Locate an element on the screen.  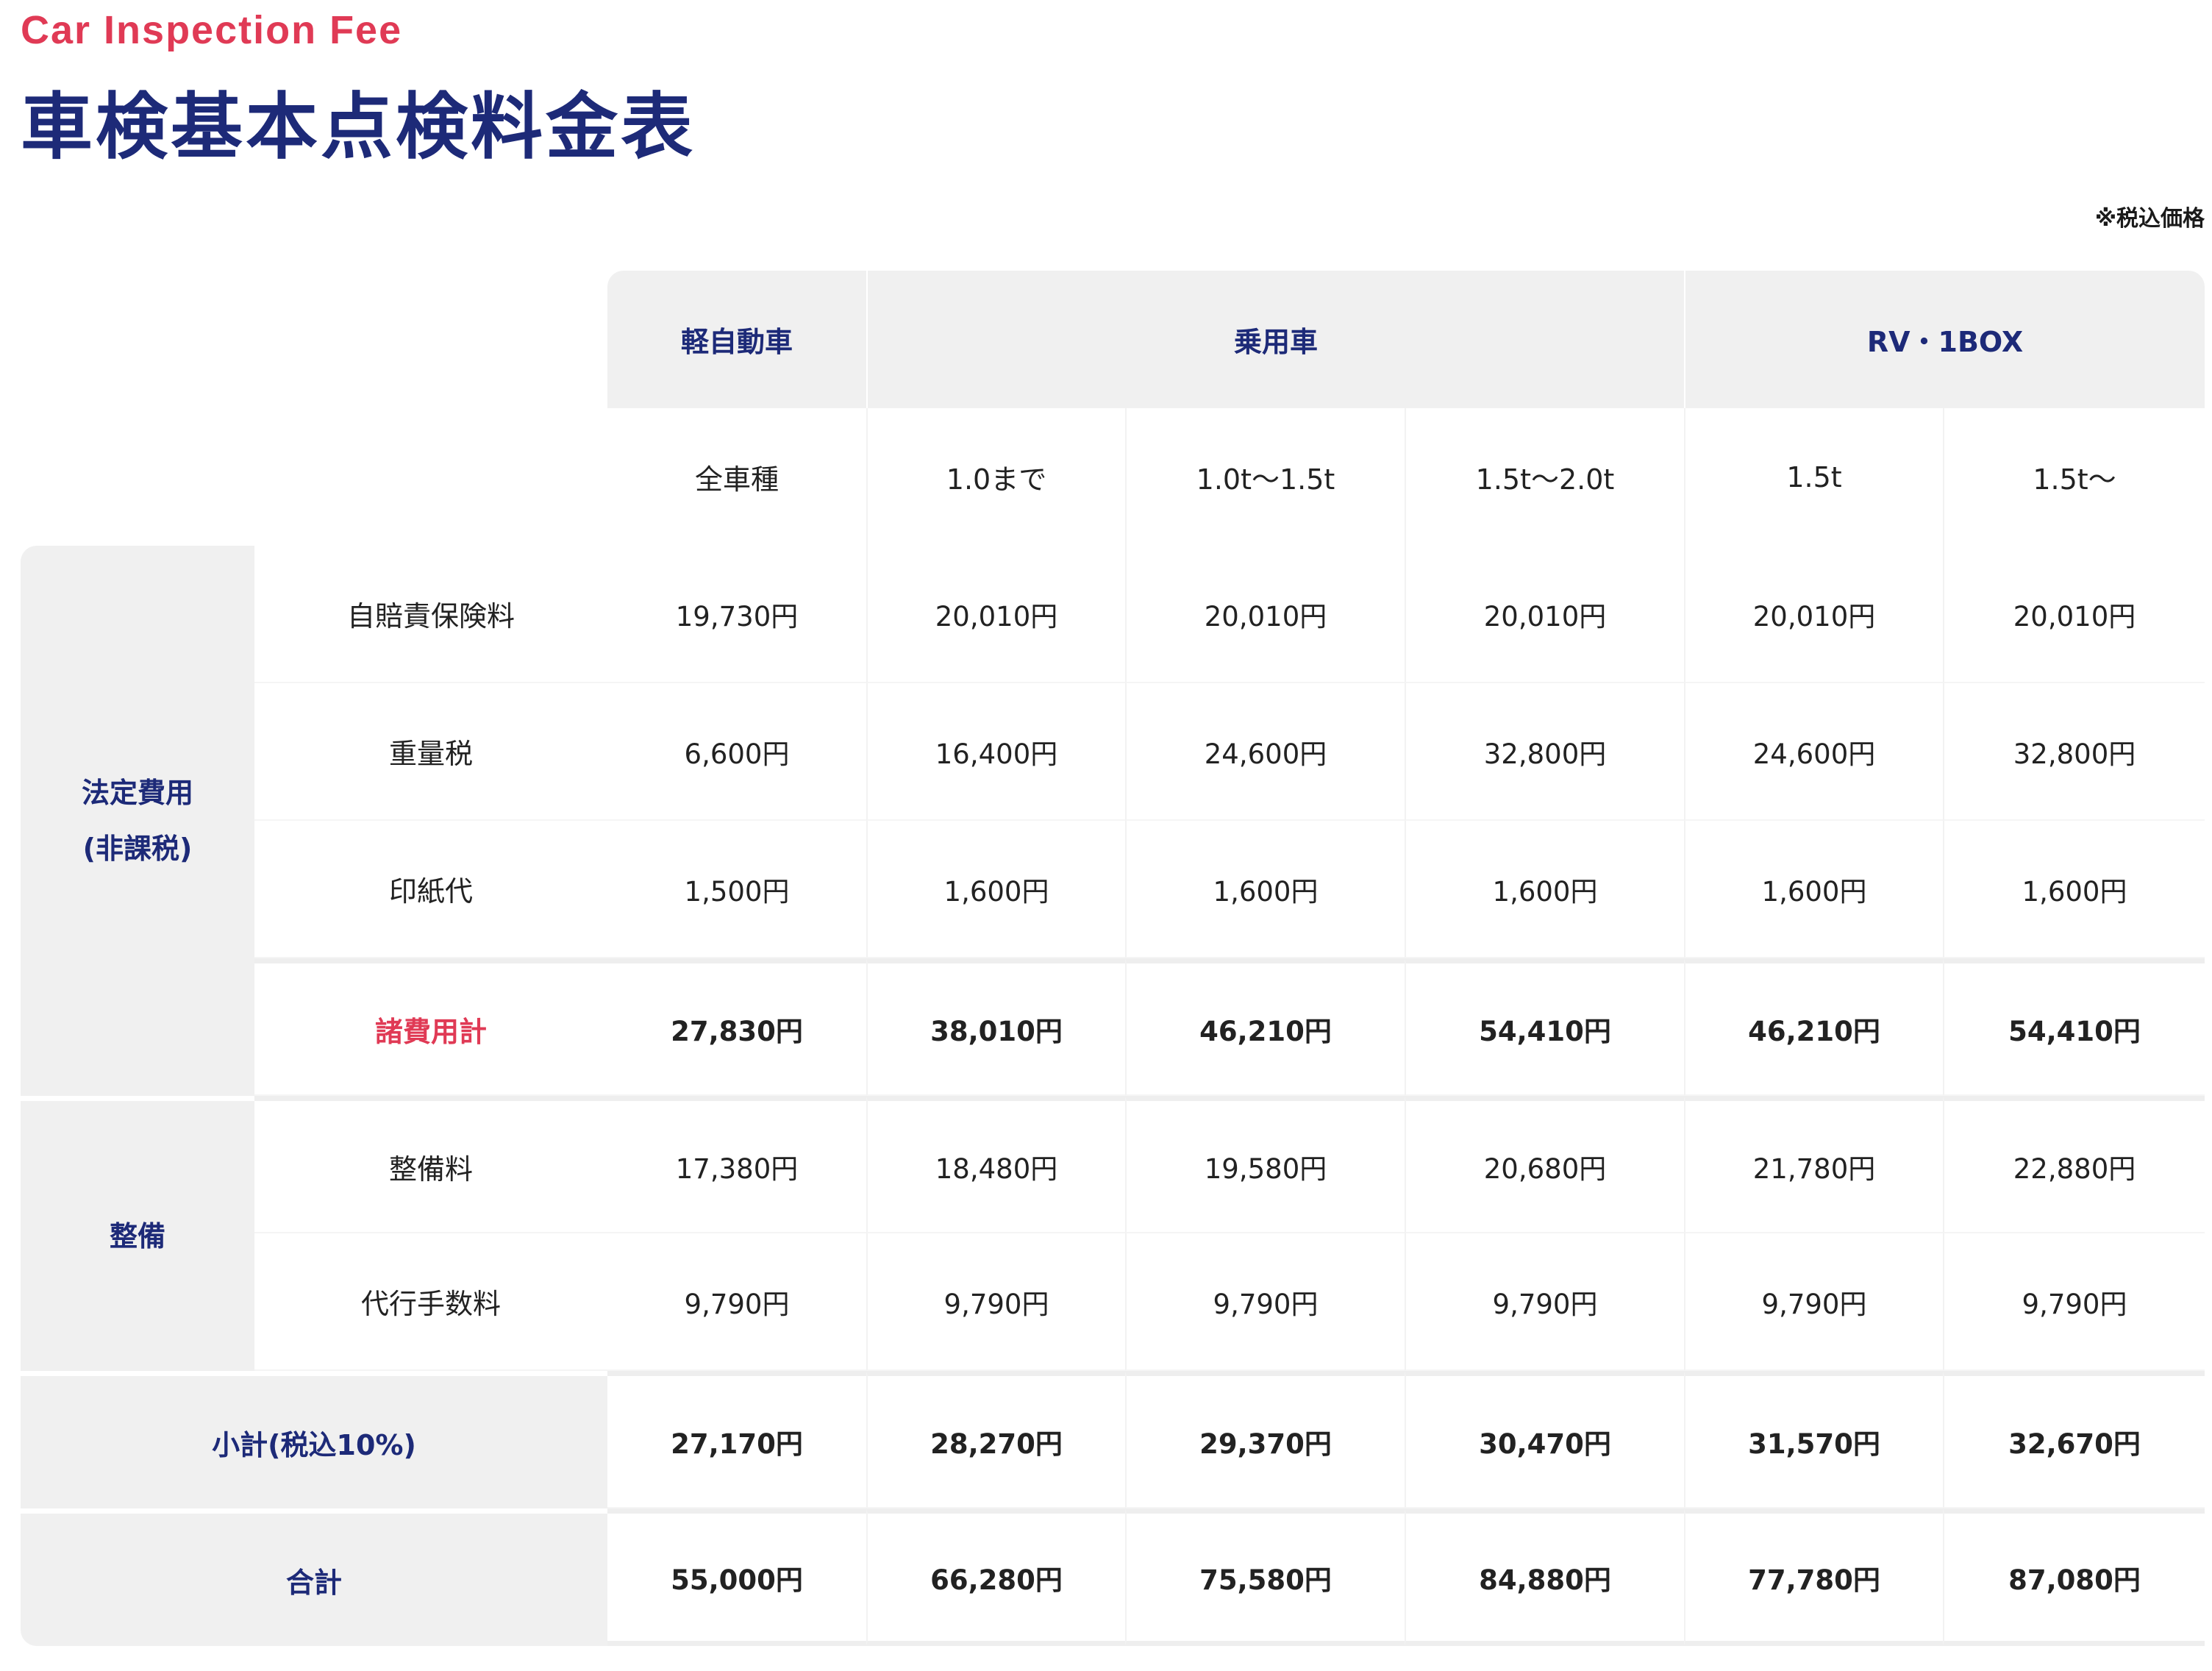
price-cell: 19,730円 is located at coordinates (736, 614).